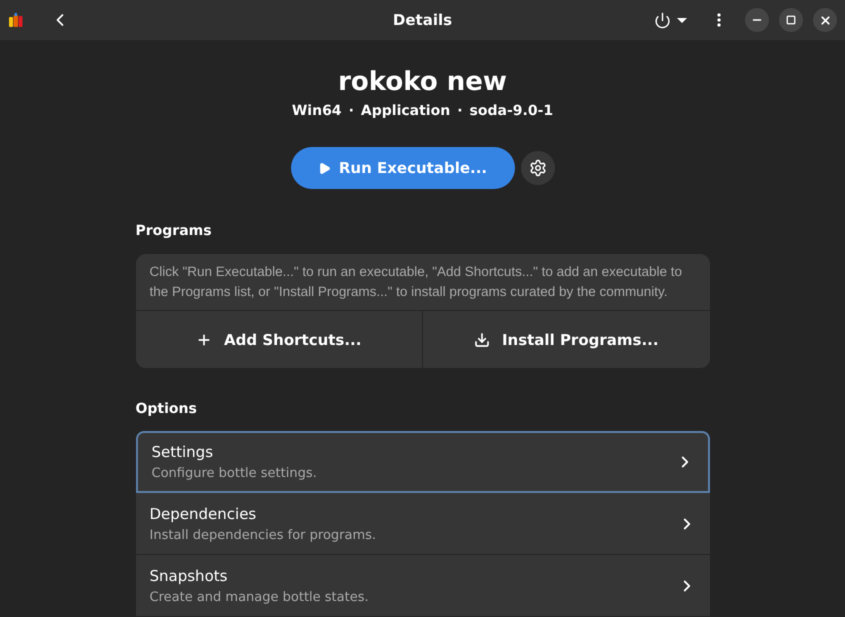 The height and width of the screenshot is (617, 845). Describe the element at coordinates (482, 340) in the screenshot. I see `download-icon` at that location.